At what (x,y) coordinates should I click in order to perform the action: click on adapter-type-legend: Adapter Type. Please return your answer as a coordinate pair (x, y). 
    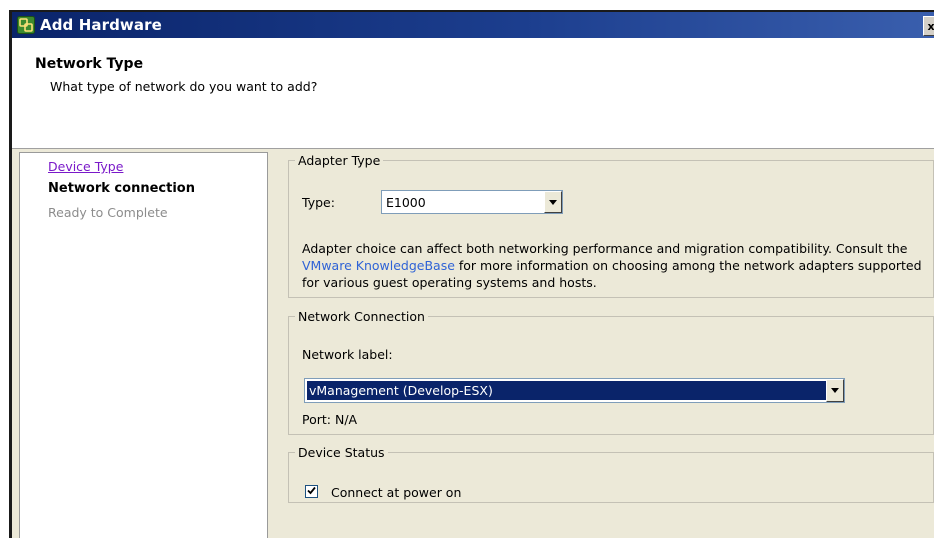
    Looking at the image, I should click on (339, 160).